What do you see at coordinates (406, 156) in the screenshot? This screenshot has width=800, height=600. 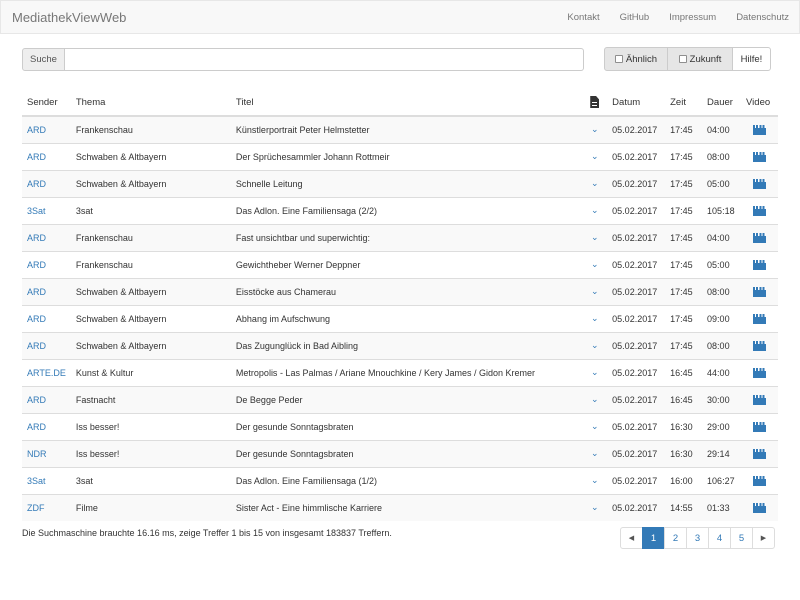 I see `cell-titel: Der Sprüchesammler Johann Rottmeir` at bounding box center [406, 156].